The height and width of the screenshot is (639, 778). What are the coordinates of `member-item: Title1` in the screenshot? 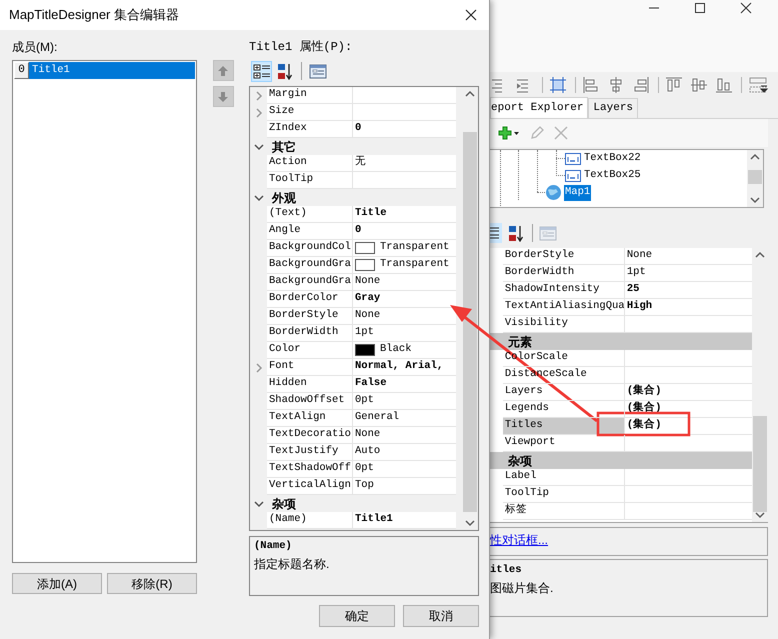 It's located at (112, 70).